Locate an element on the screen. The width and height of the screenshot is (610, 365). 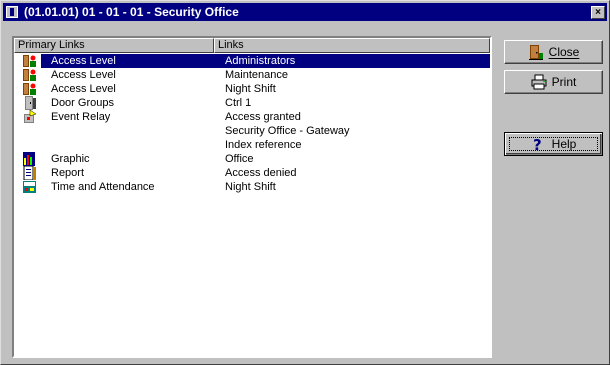
graphic-icon is located at coordinates (30, 159).